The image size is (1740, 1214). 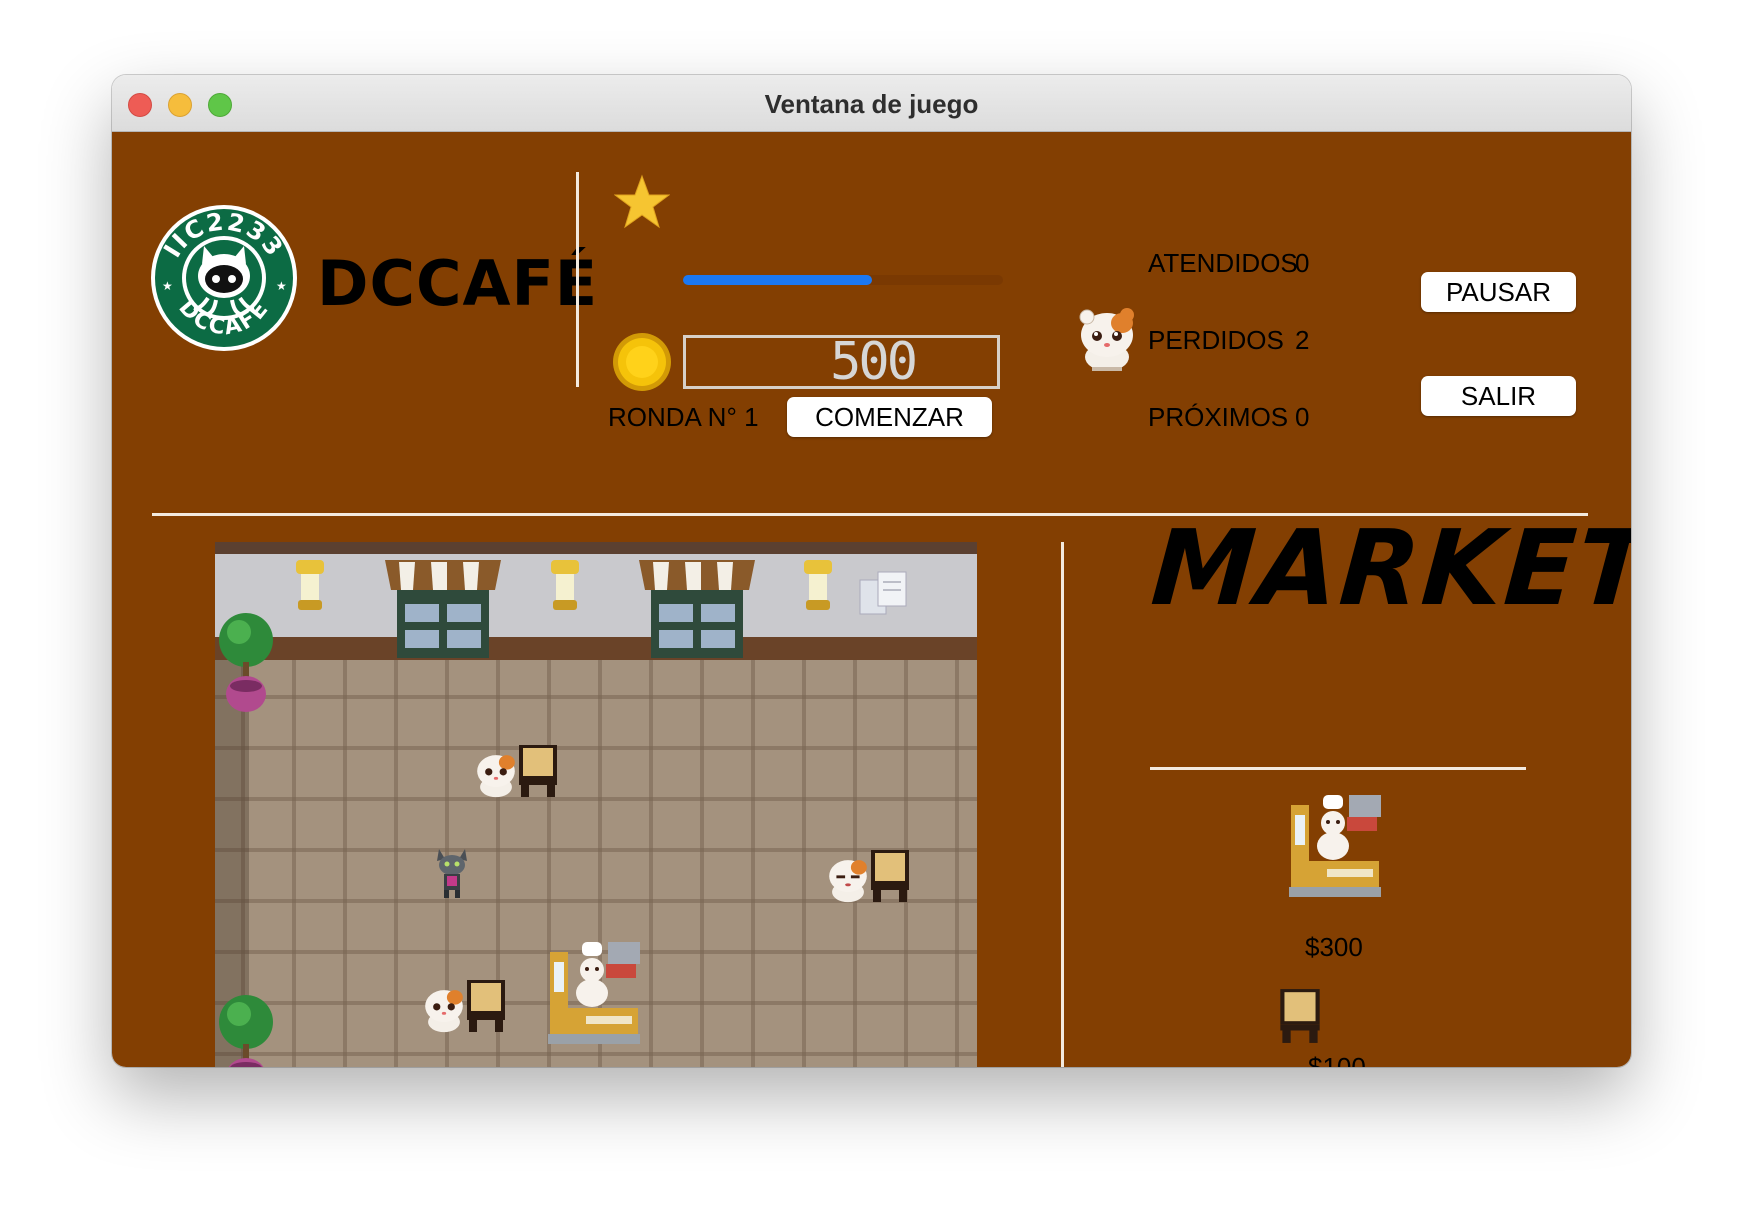 I want to click on market-divider, so click(x=1062, y=804).